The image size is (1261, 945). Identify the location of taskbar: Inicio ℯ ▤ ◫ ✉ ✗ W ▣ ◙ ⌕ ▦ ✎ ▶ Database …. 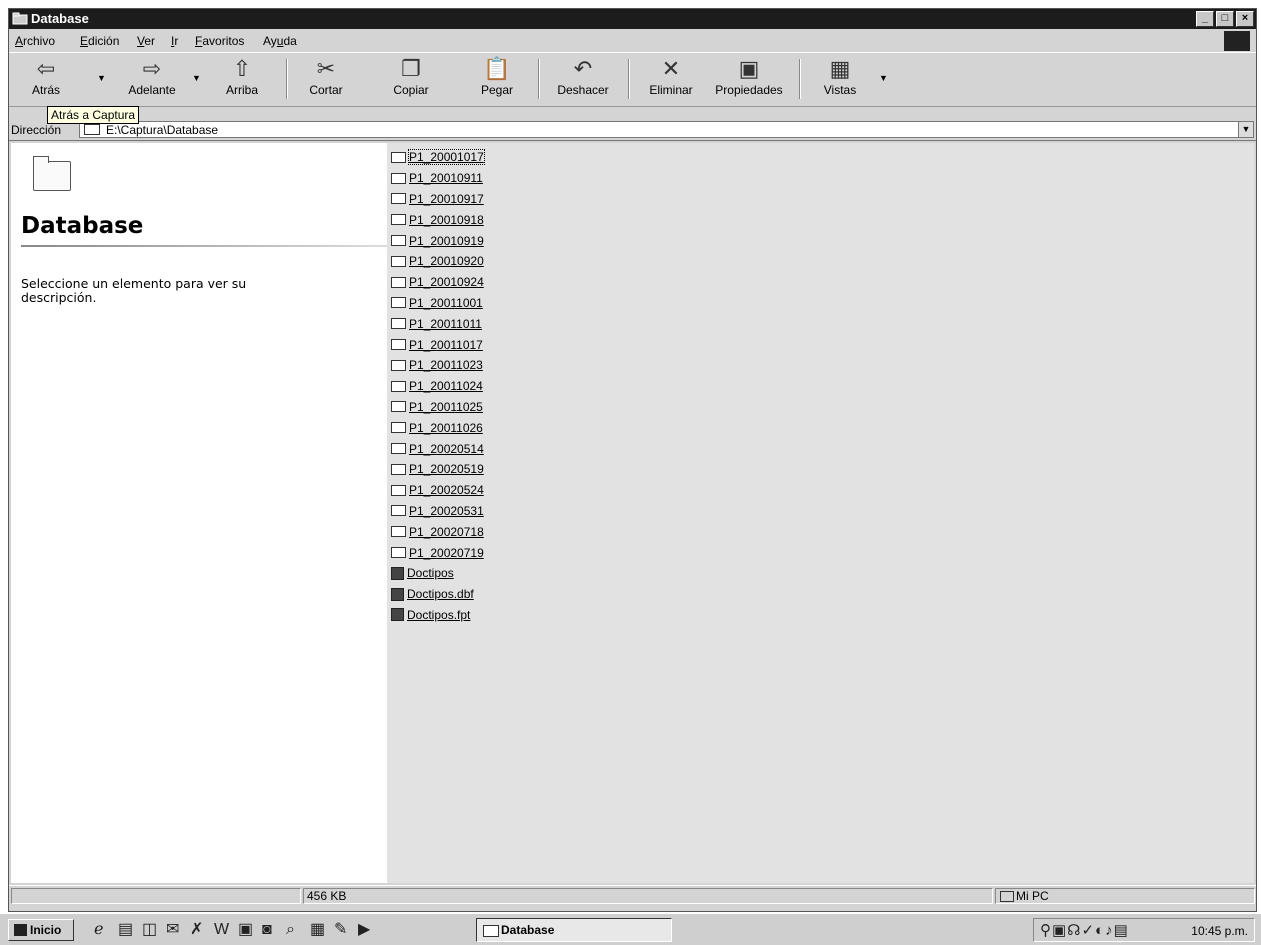
(630, 929).